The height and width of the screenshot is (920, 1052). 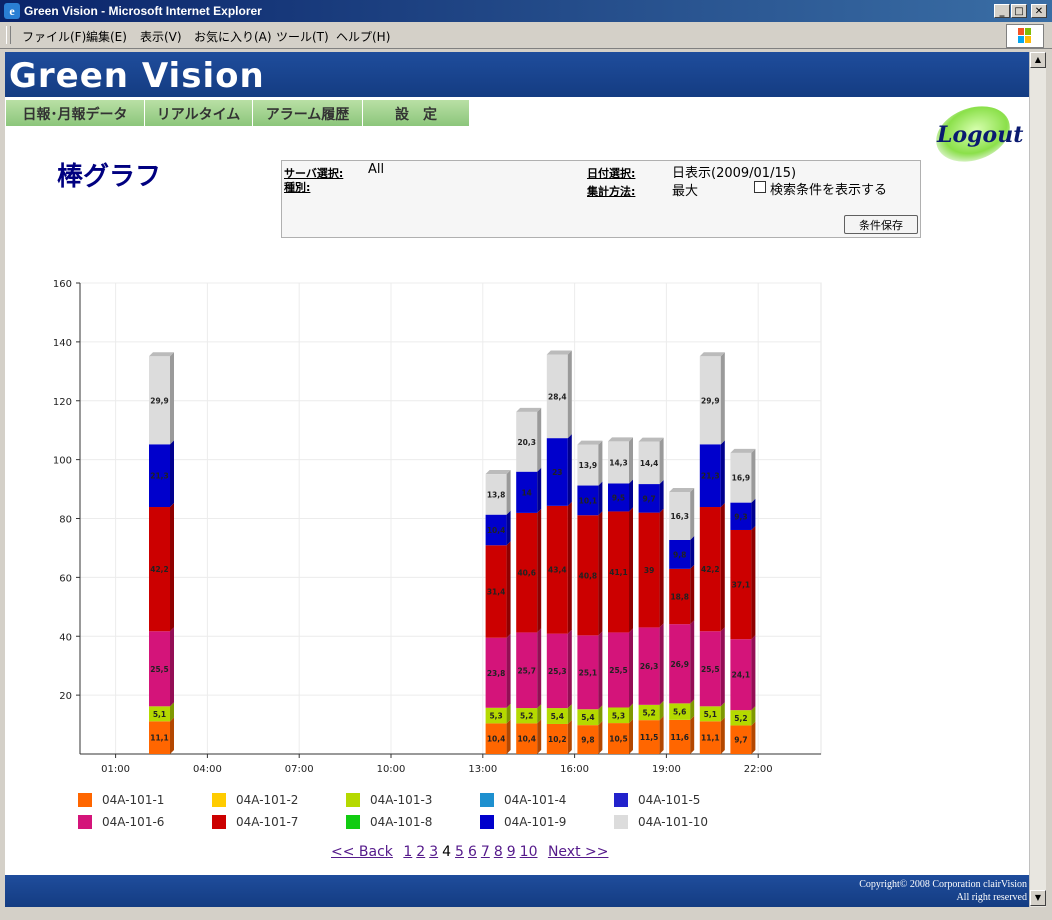 I want to click on pager-page-6: 6, so click(x=472, y=852).